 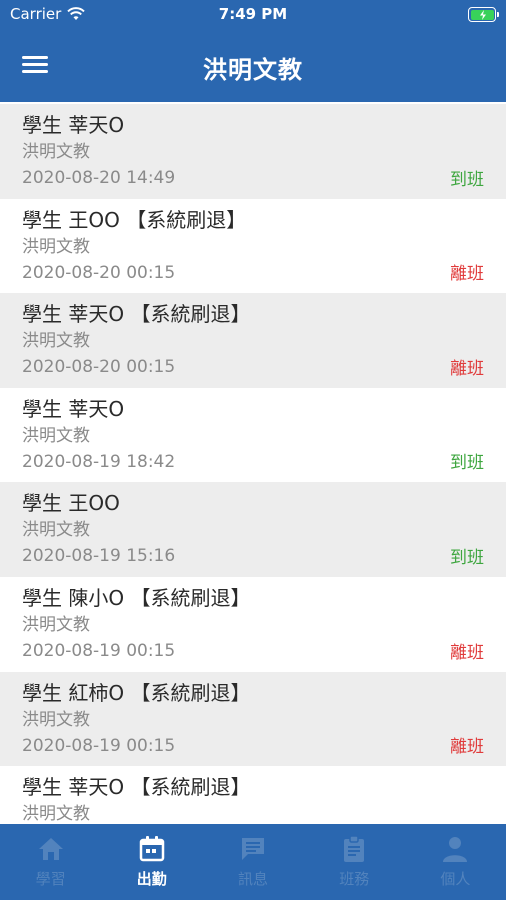 I want to click on record-datetime: 2020-08-20 14:49, so click(x=99, y=178).